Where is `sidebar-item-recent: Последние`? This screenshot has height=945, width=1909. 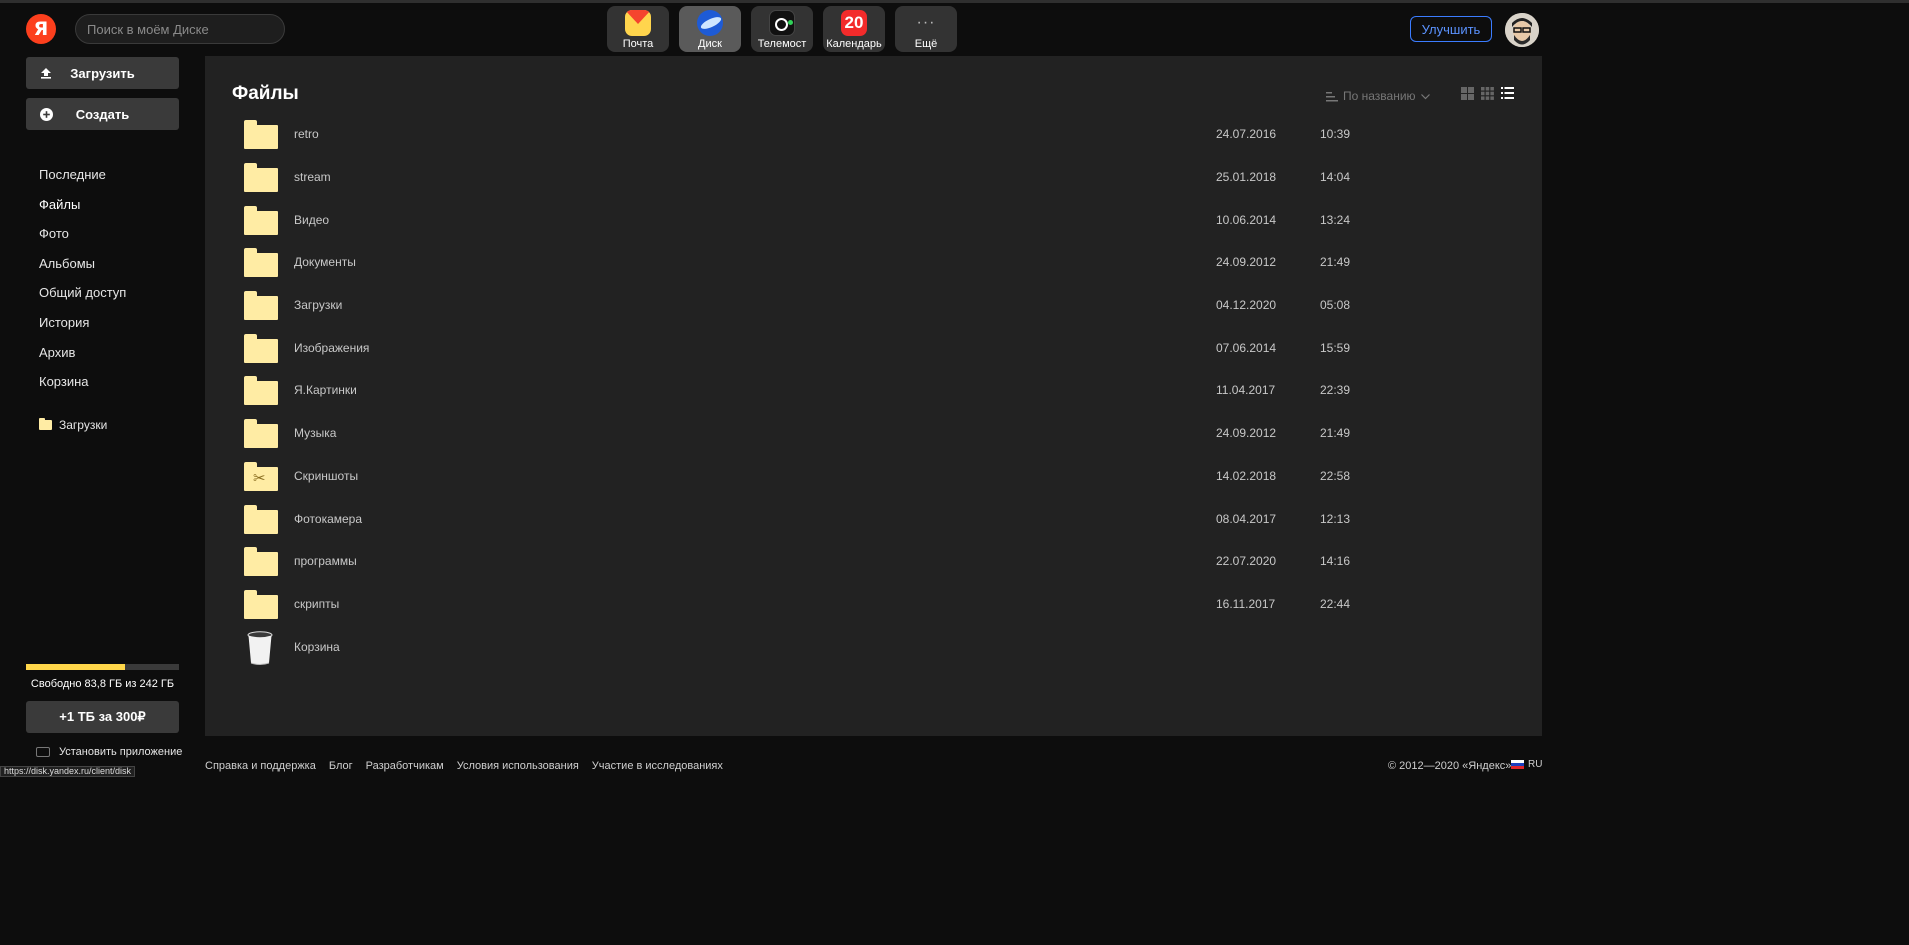 sidebar-item-recent: Последние is located at coordinates (82, 181).